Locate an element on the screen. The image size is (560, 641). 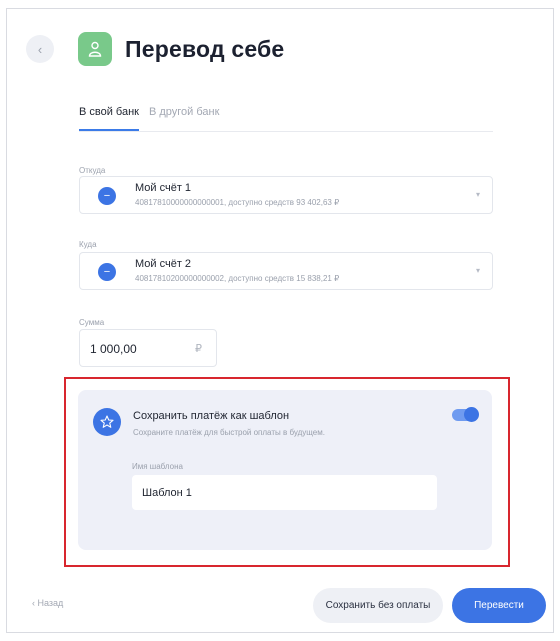
amount-input: 1 000,00 ₽ is located at coordinates (148, 348).